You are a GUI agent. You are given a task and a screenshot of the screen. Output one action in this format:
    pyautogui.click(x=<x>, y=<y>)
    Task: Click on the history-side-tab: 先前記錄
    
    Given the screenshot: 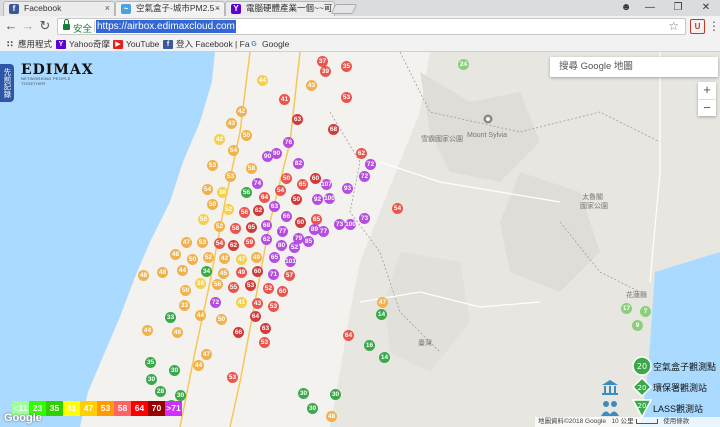 What is the action you would take?
    pyautogui.click(x=7, y=83)
    